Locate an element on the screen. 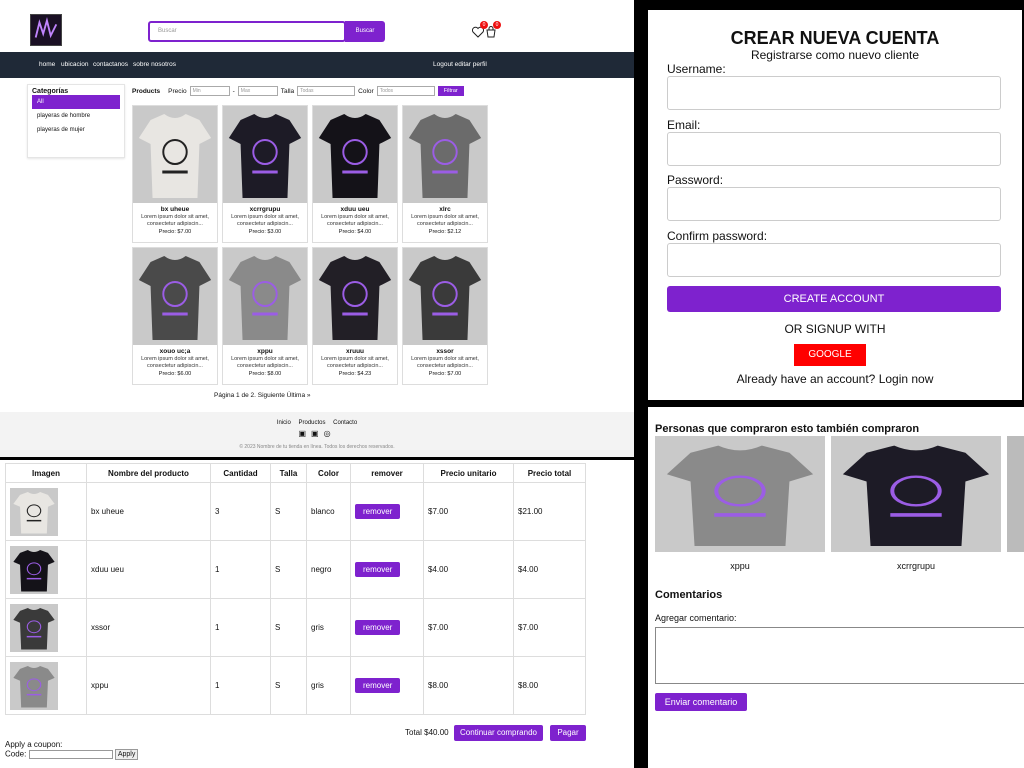 The height and width of the screenshot is (768, 1024). google-signup-button: GOOGLE is located at coordinates (830, 355).